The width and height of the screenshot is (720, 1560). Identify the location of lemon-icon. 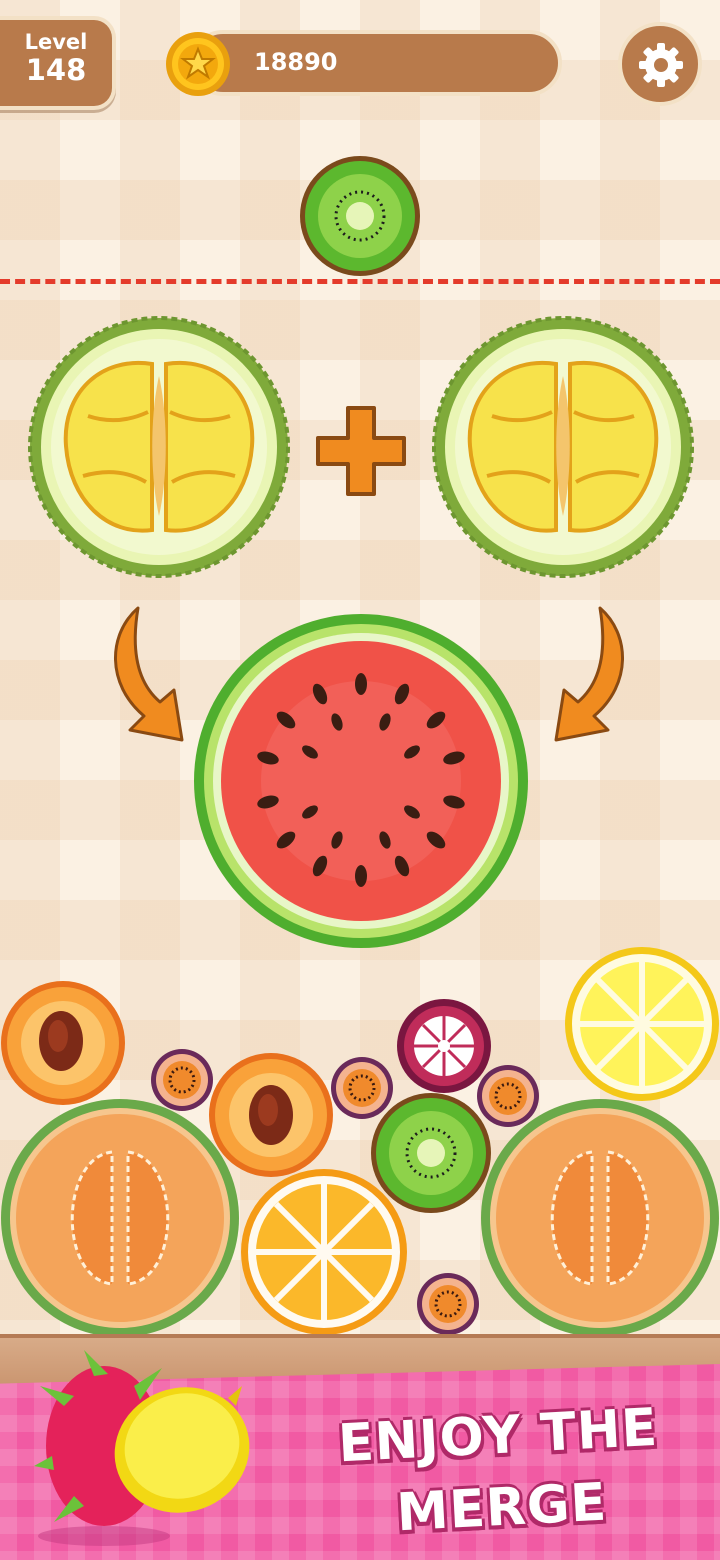
(185, 1445).